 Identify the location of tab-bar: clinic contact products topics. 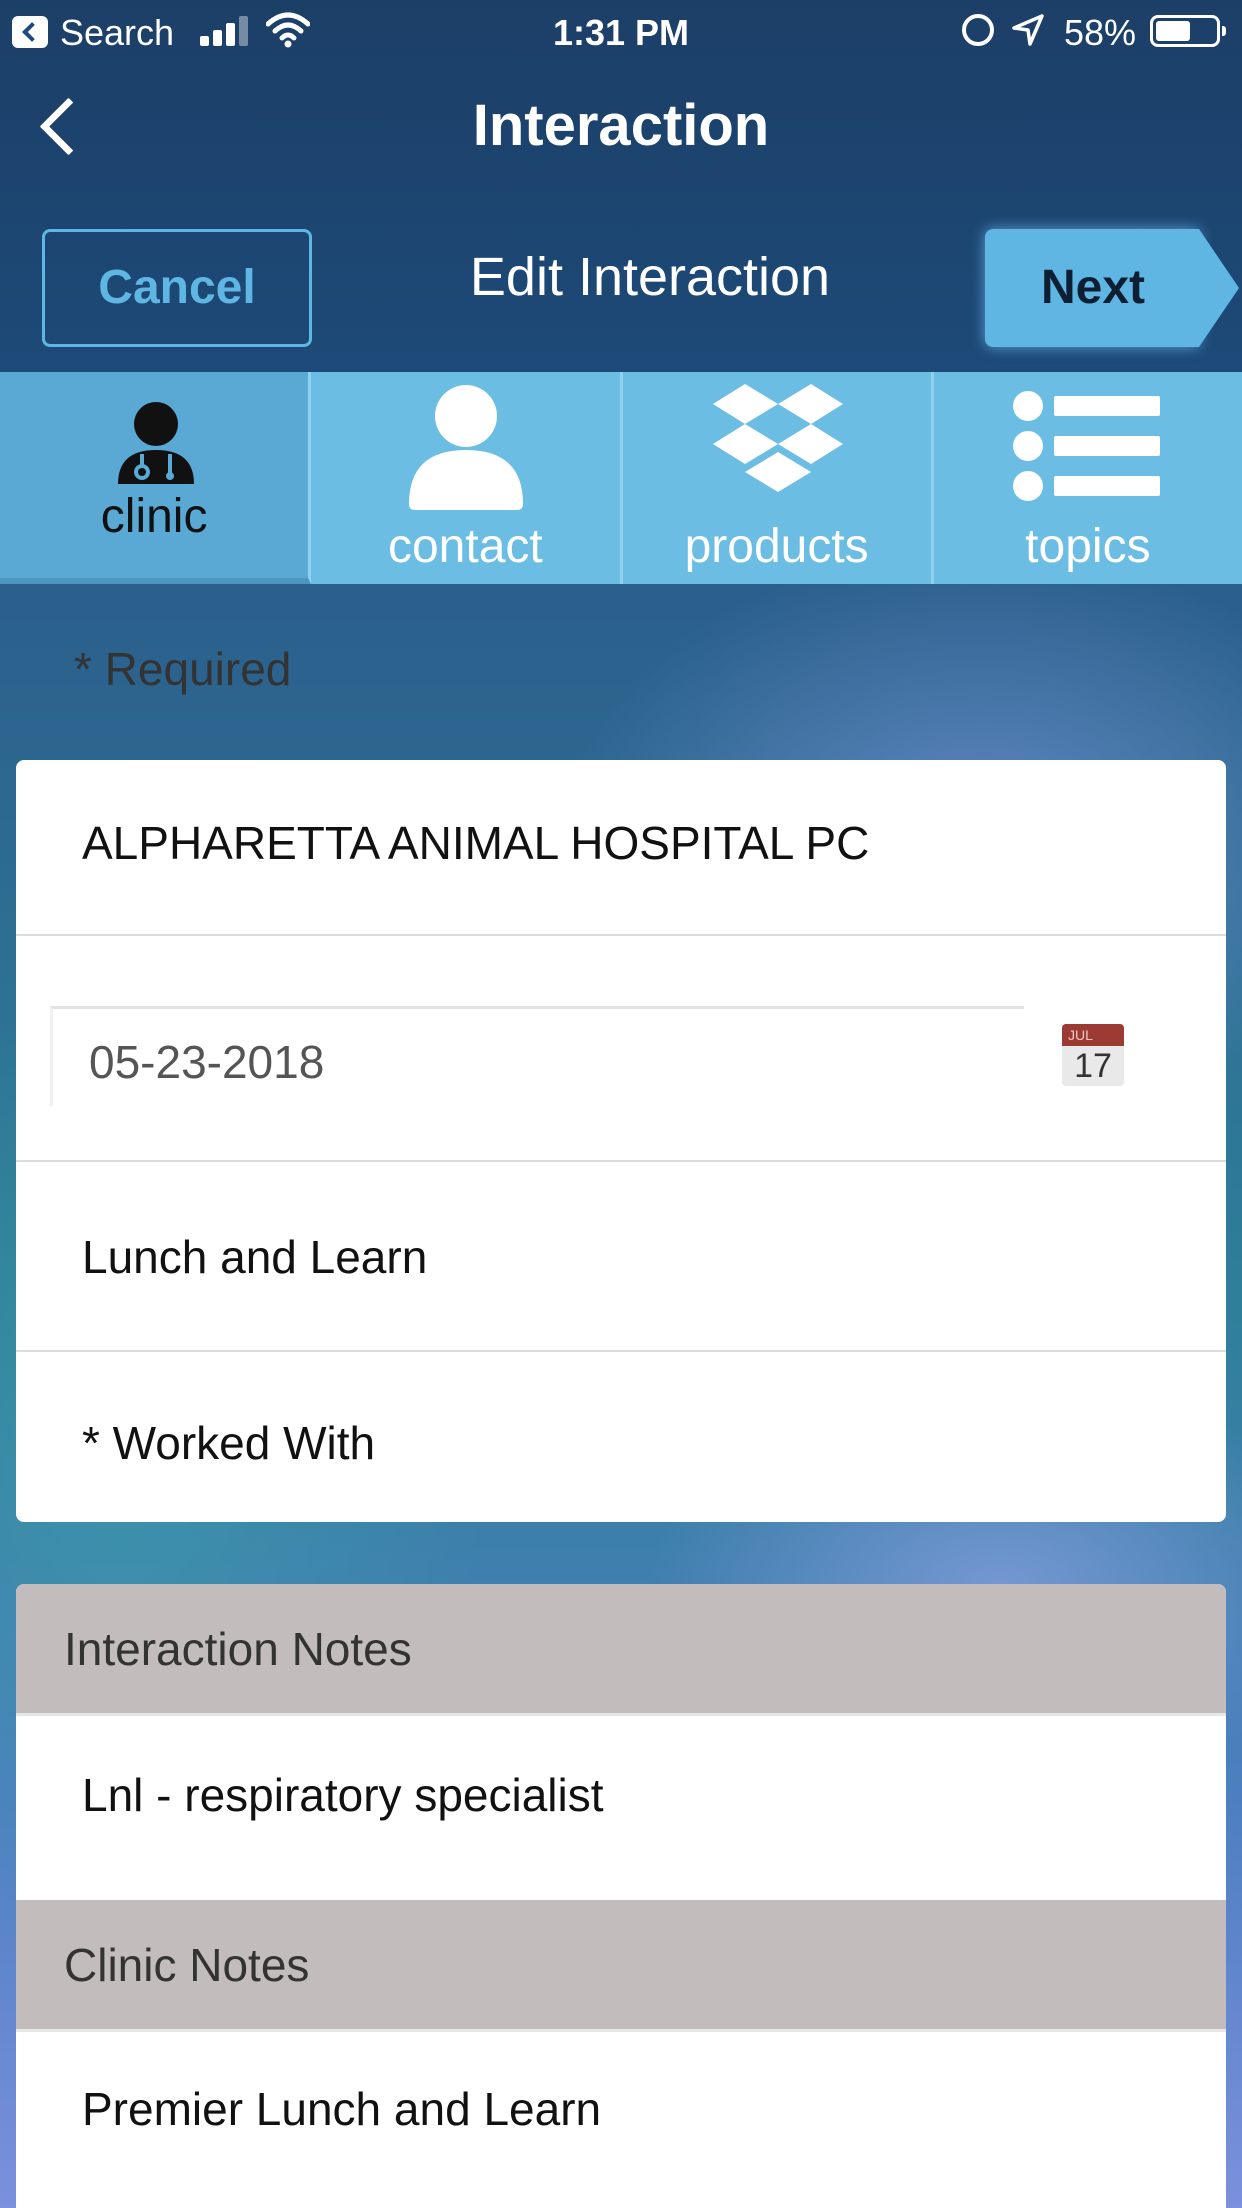
(621, 478).